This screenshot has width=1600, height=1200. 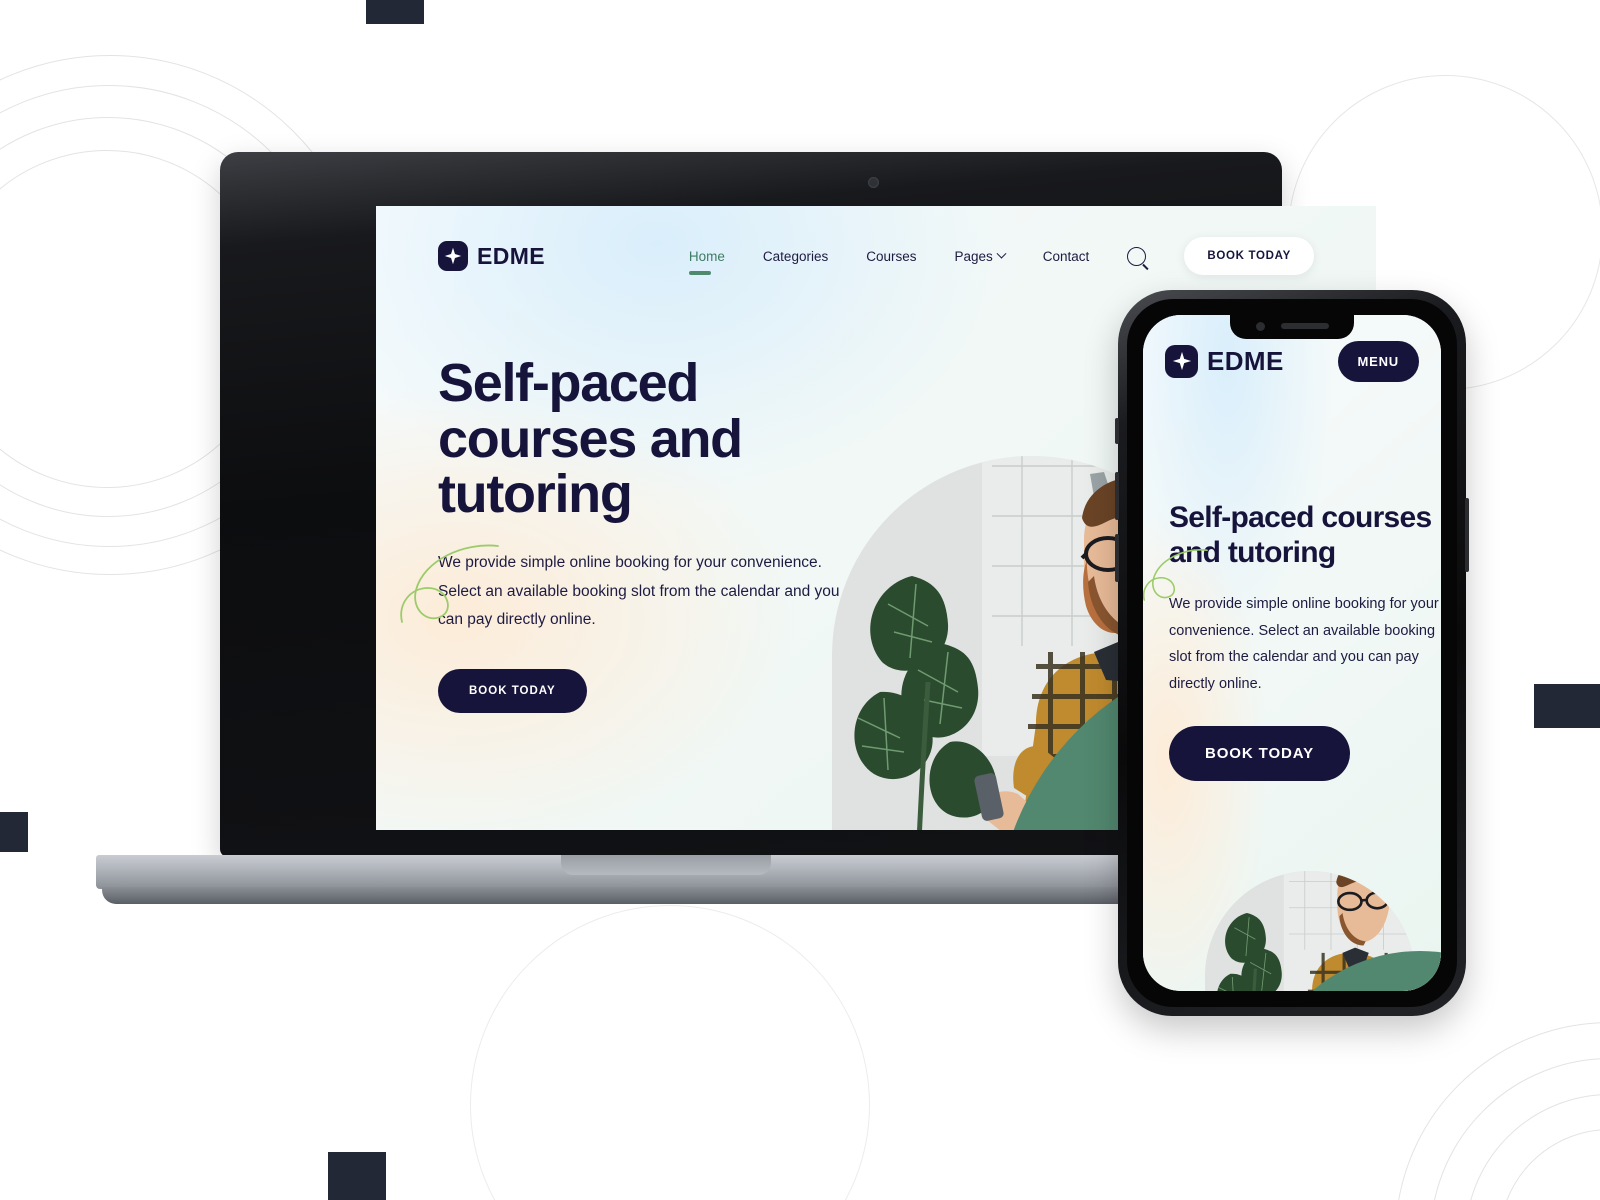 I want to click on nav-link-courses: Courses, so click(x=891, y=256).